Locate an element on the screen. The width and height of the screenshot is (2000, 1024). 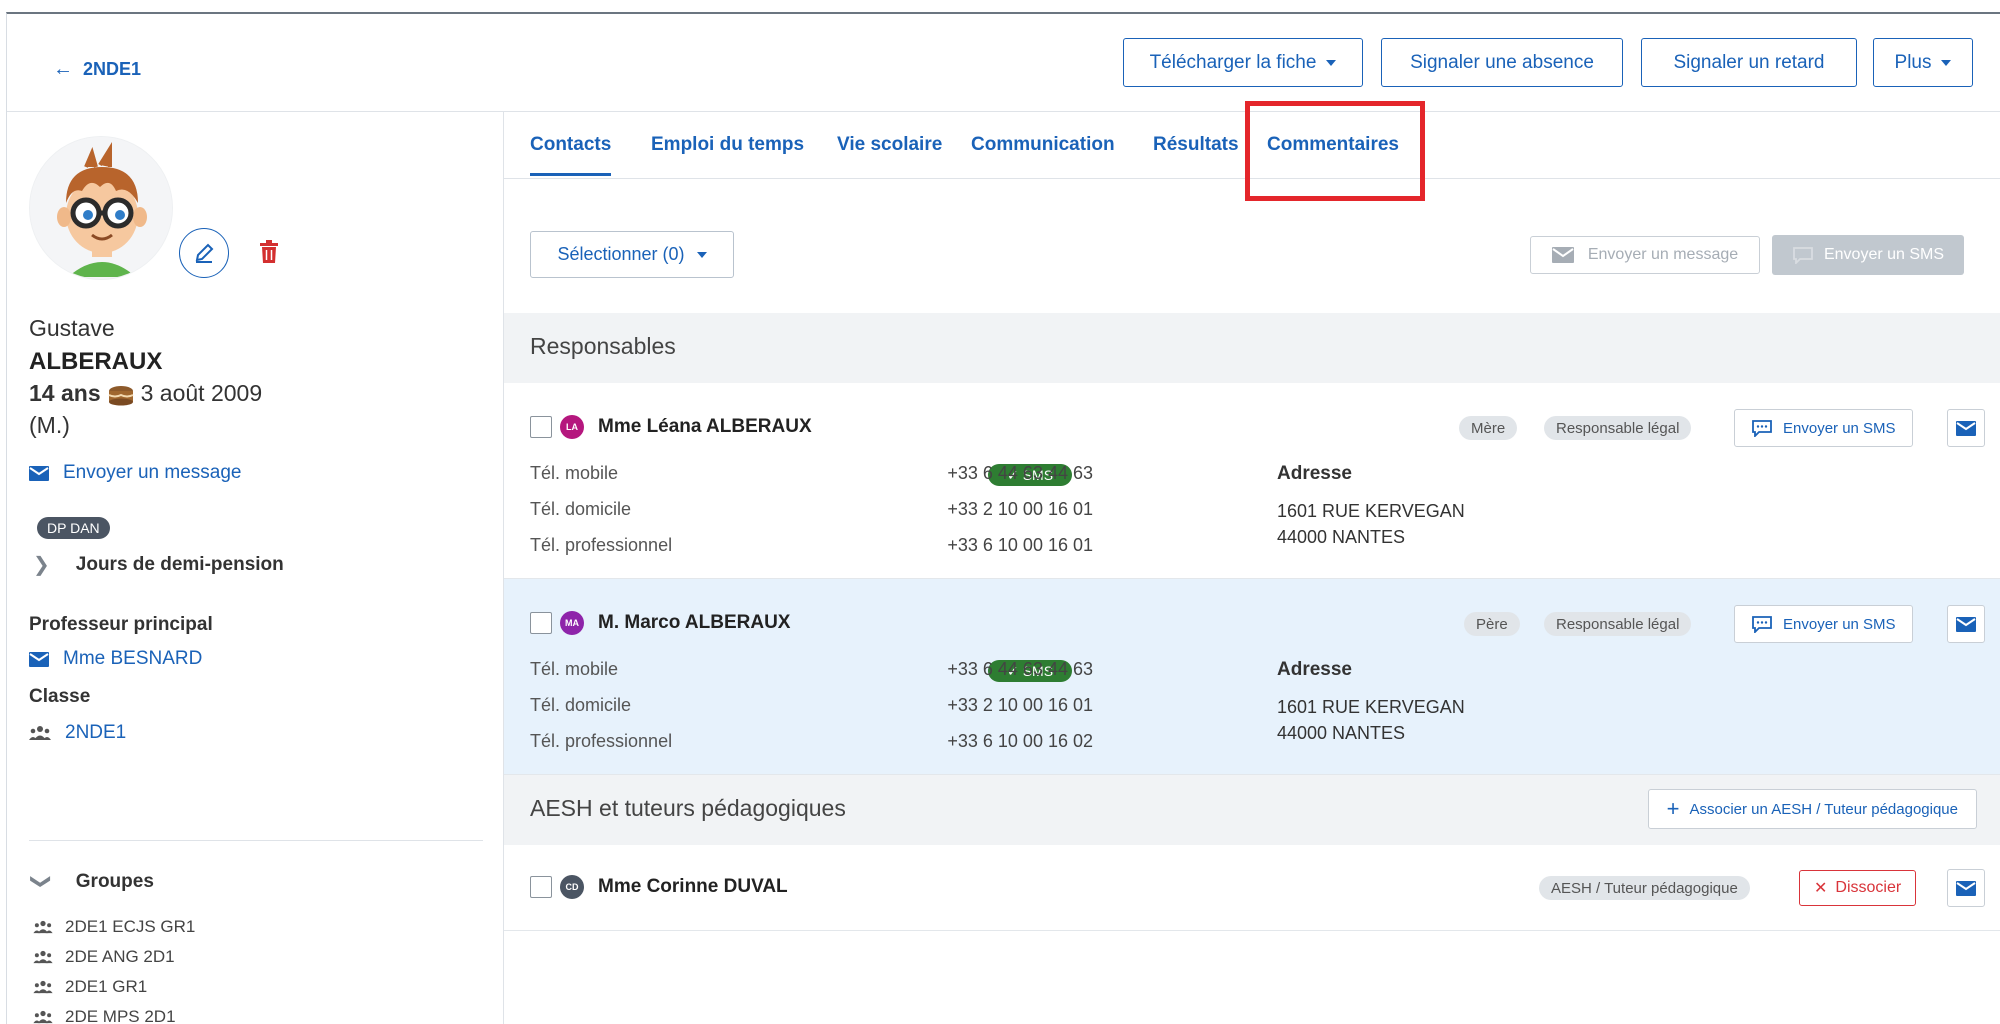
groups-toggle: ❯ Groupes is located at coordinates (92, 881).